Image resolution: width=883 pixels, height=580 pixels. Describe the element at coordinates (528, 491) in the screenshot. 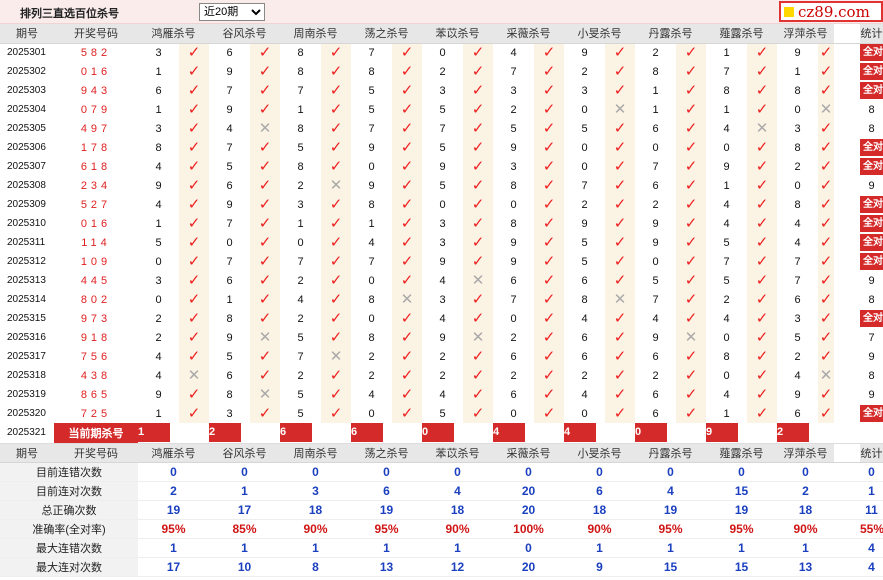

I see `stat-value: 20` at that location.